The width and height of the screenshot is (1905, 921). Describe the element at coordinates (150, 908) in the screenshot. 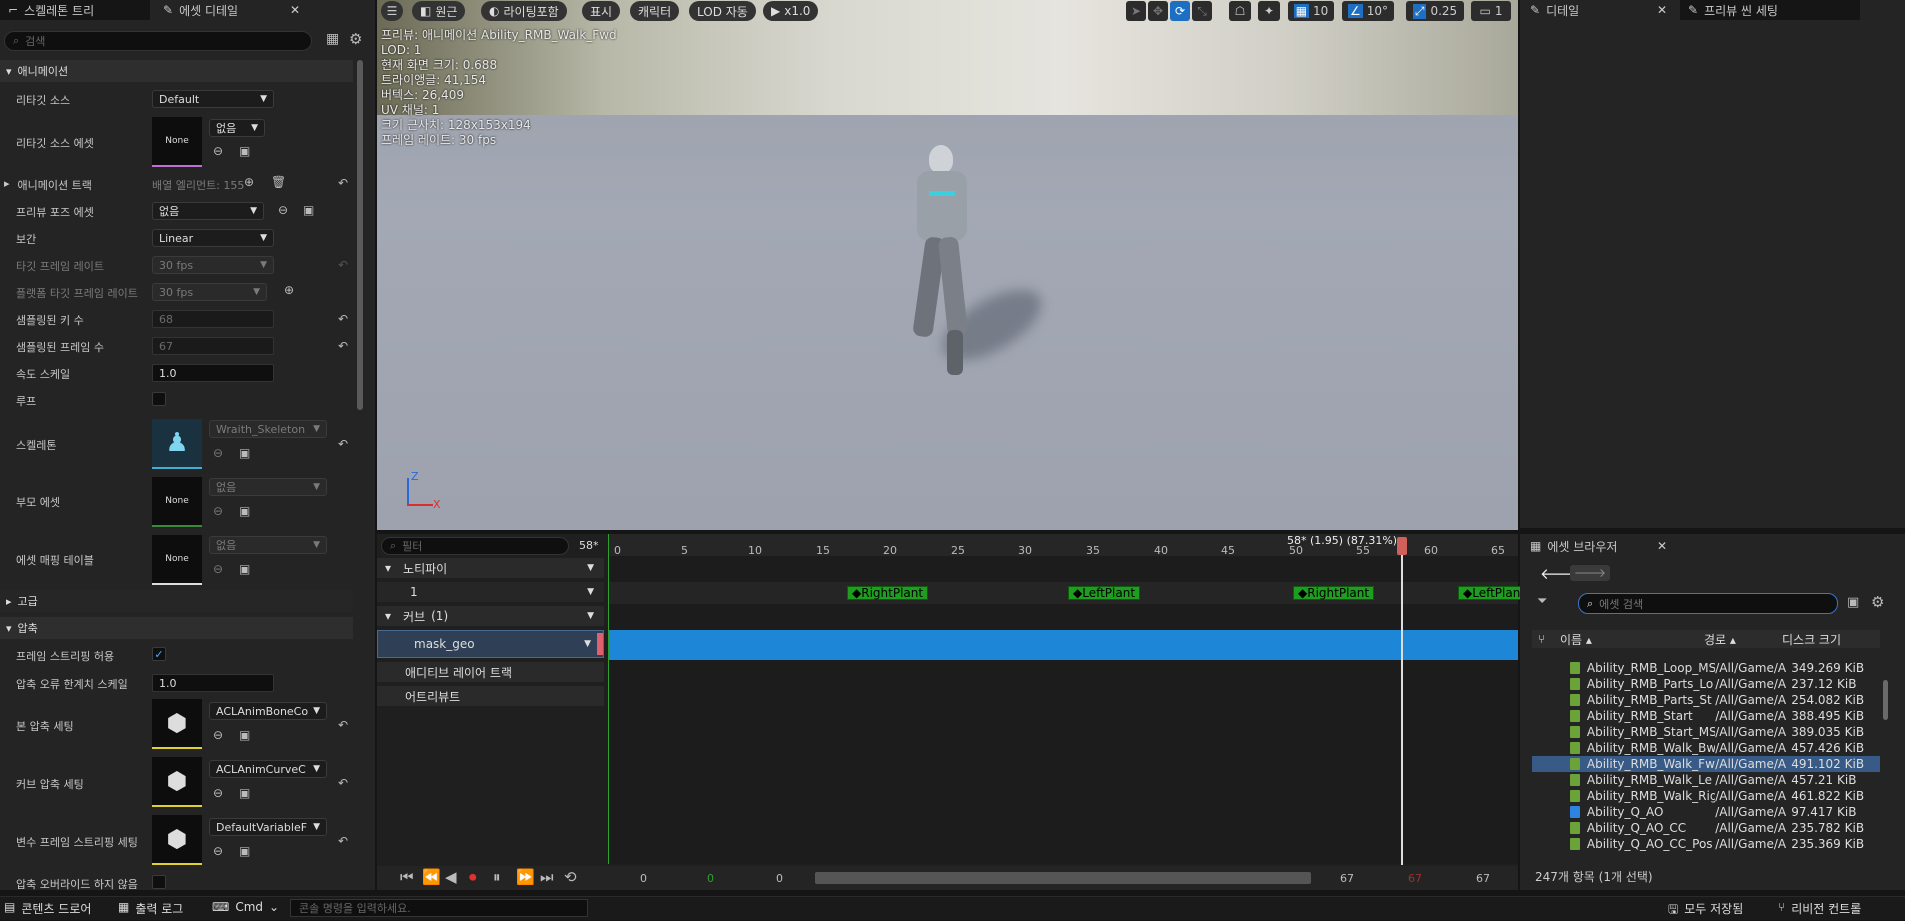

I see `output-log-button: ▦ 출력 로그` at that location.